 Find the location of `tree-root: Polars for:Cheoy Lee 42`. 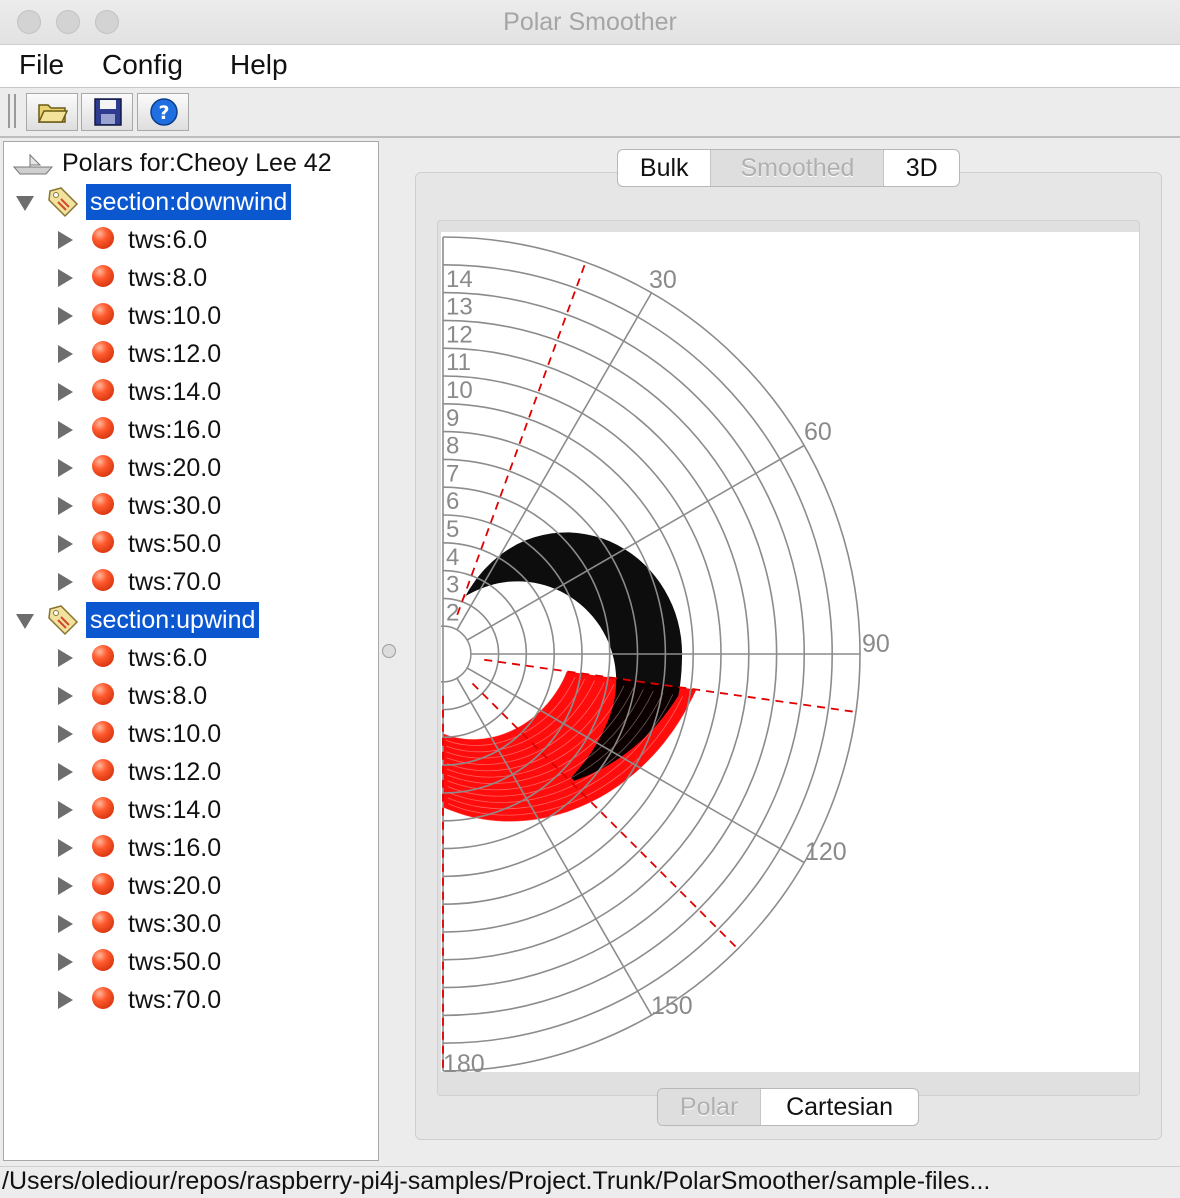

tree-root: Polars for:Cheoy Lee 42 is located at coordinates (188, 164).